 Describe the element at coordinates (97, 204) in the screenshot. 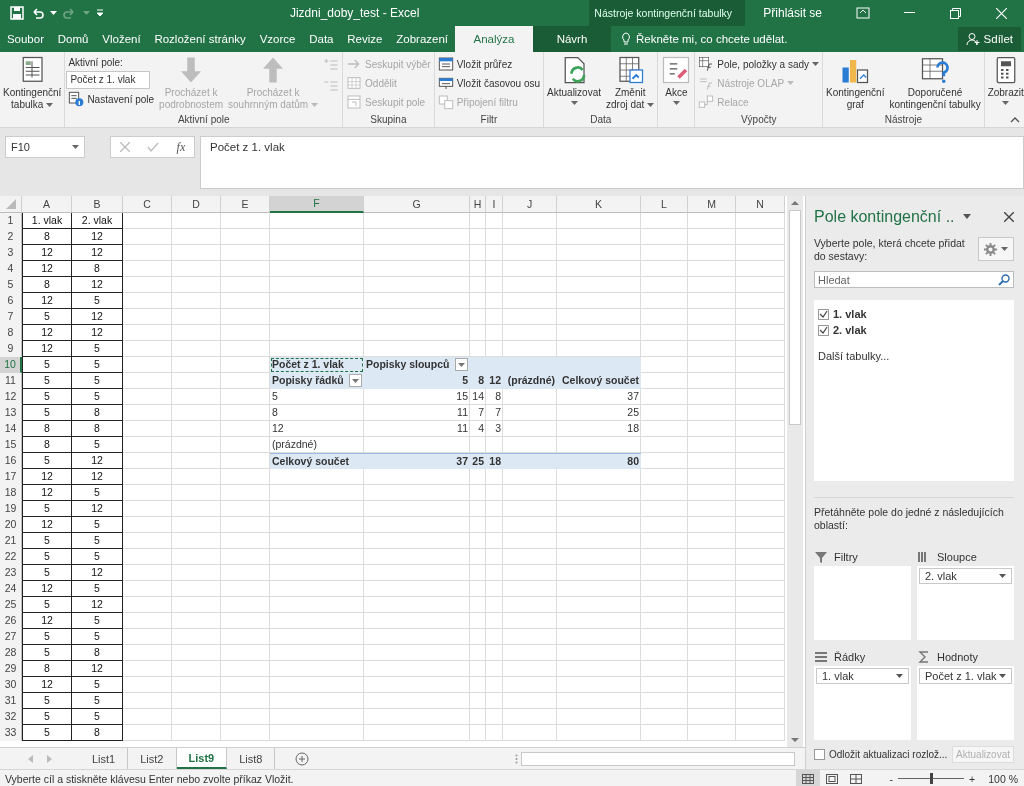

I see `column-header: B` at that location.